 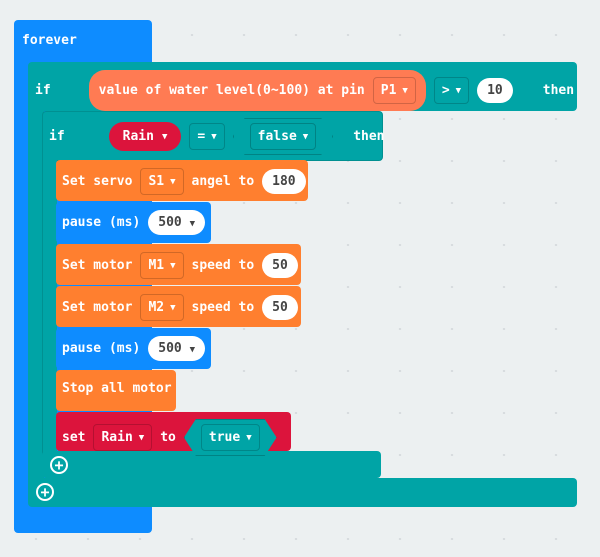 I want to click on set-label: set, so click(x=74, y=437).